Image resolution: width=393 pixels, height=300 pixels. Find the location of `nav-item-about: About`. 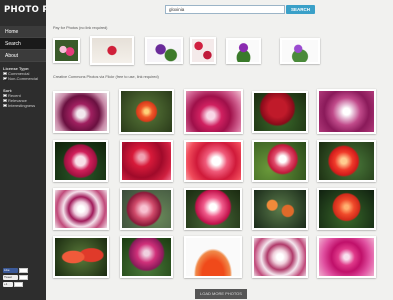

nav-item-about: About is located at coordinates (23, 56).